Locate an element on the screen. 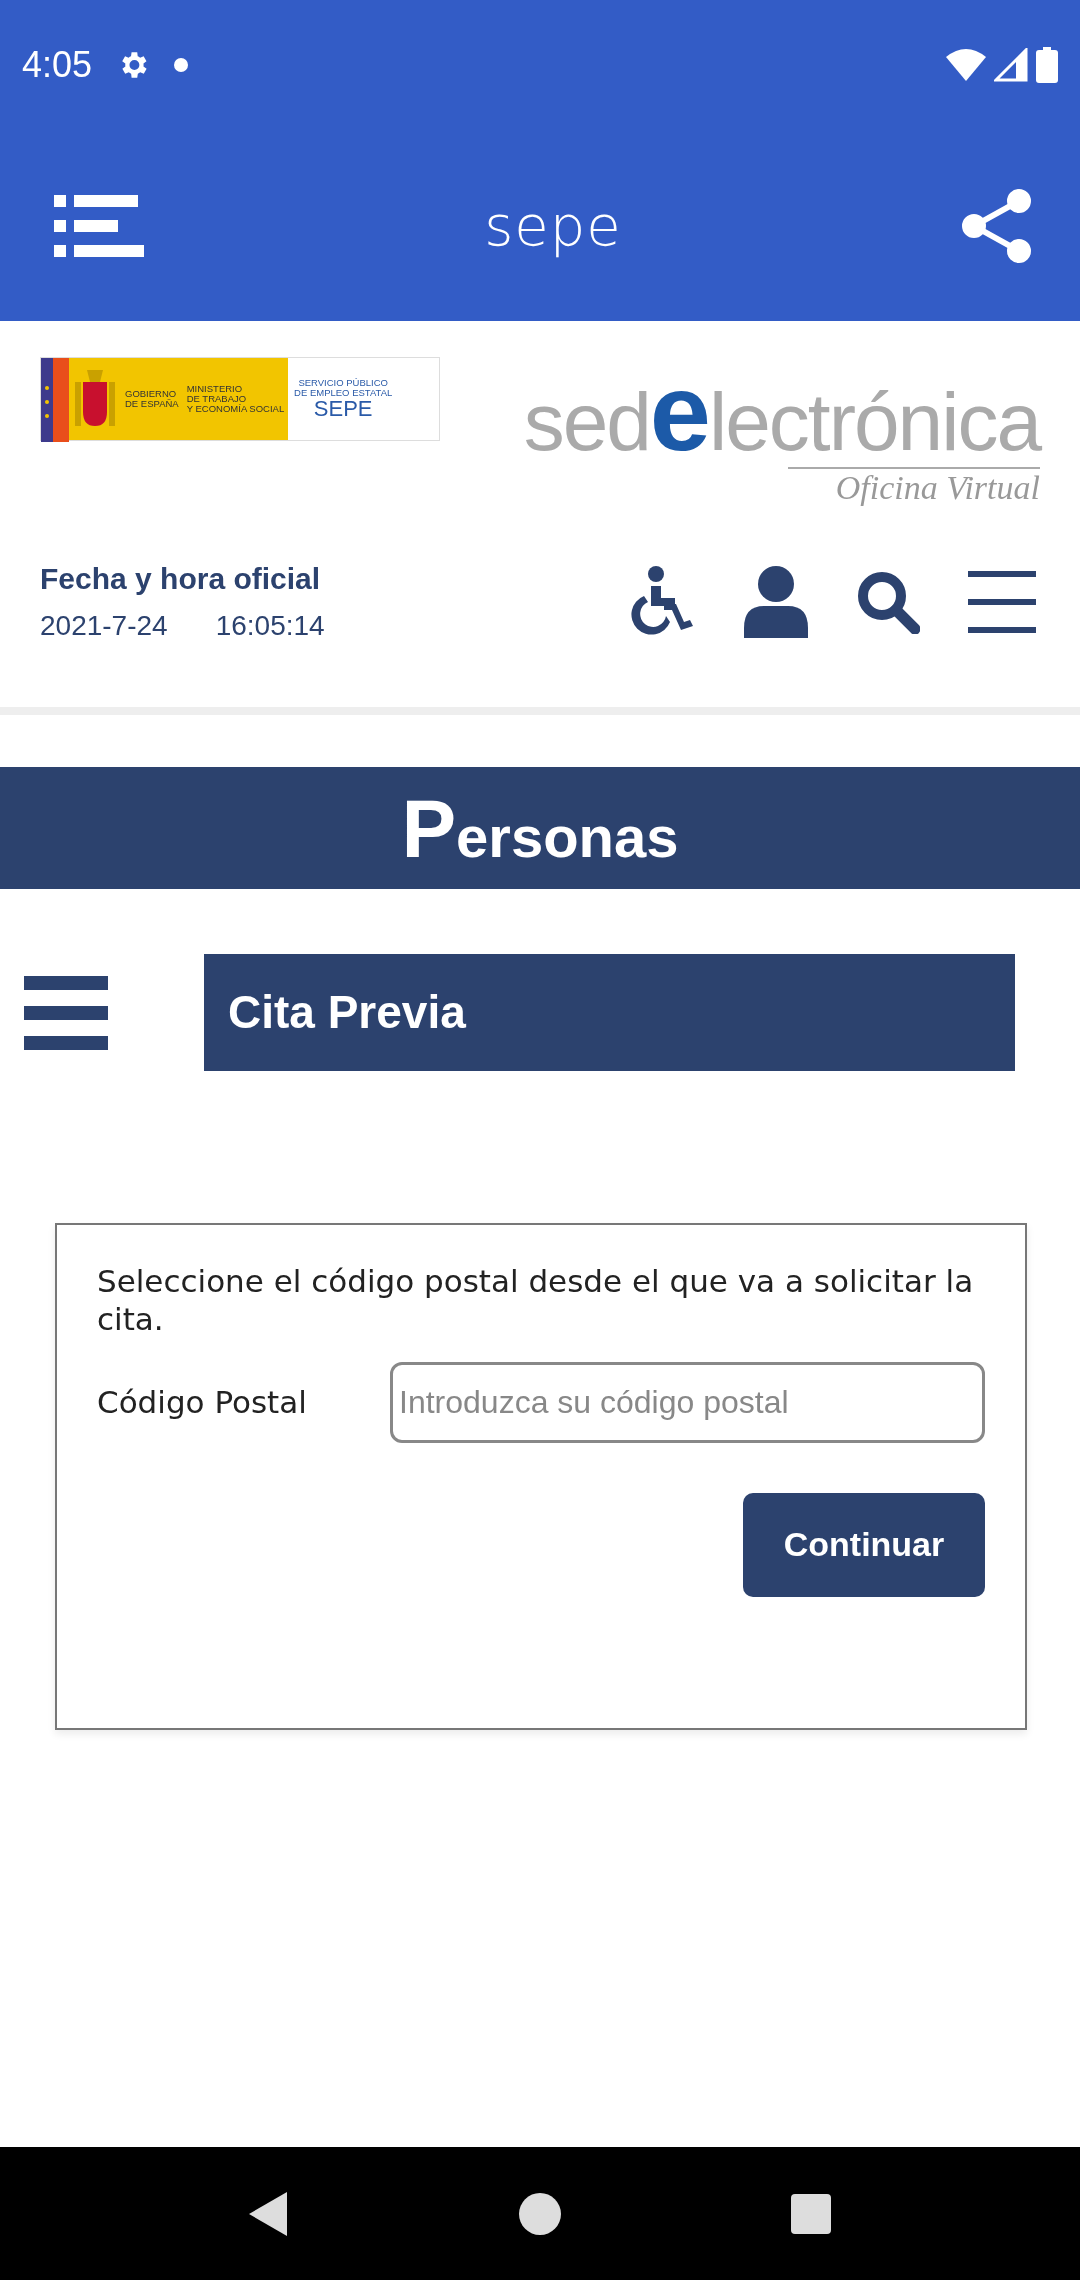 The height and width of the screenshot is (2280, 1080). list-menu-icon is located at coordinates (99, 225).